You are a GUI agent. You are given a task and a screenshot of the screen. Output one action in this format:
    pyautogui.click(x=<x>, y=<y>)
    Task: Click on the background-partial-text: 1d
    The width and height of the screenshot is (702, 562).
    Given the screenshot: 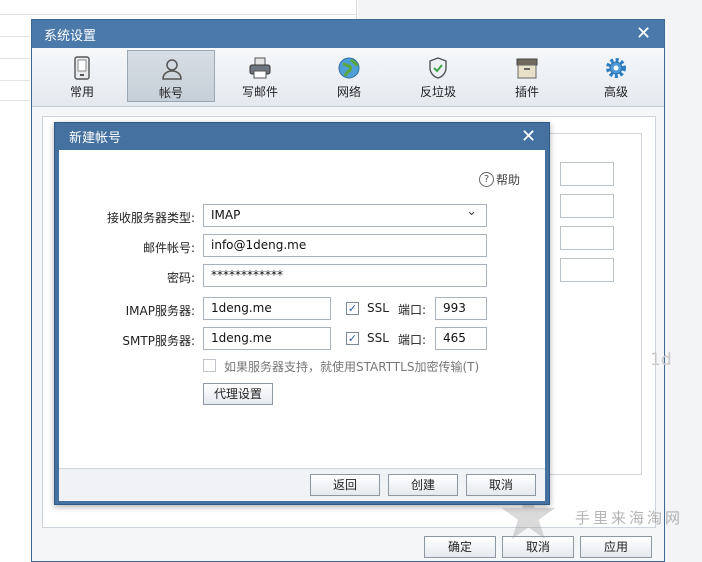 What is the action you would take?
    pyautogui.click(x=661, y=360)
    